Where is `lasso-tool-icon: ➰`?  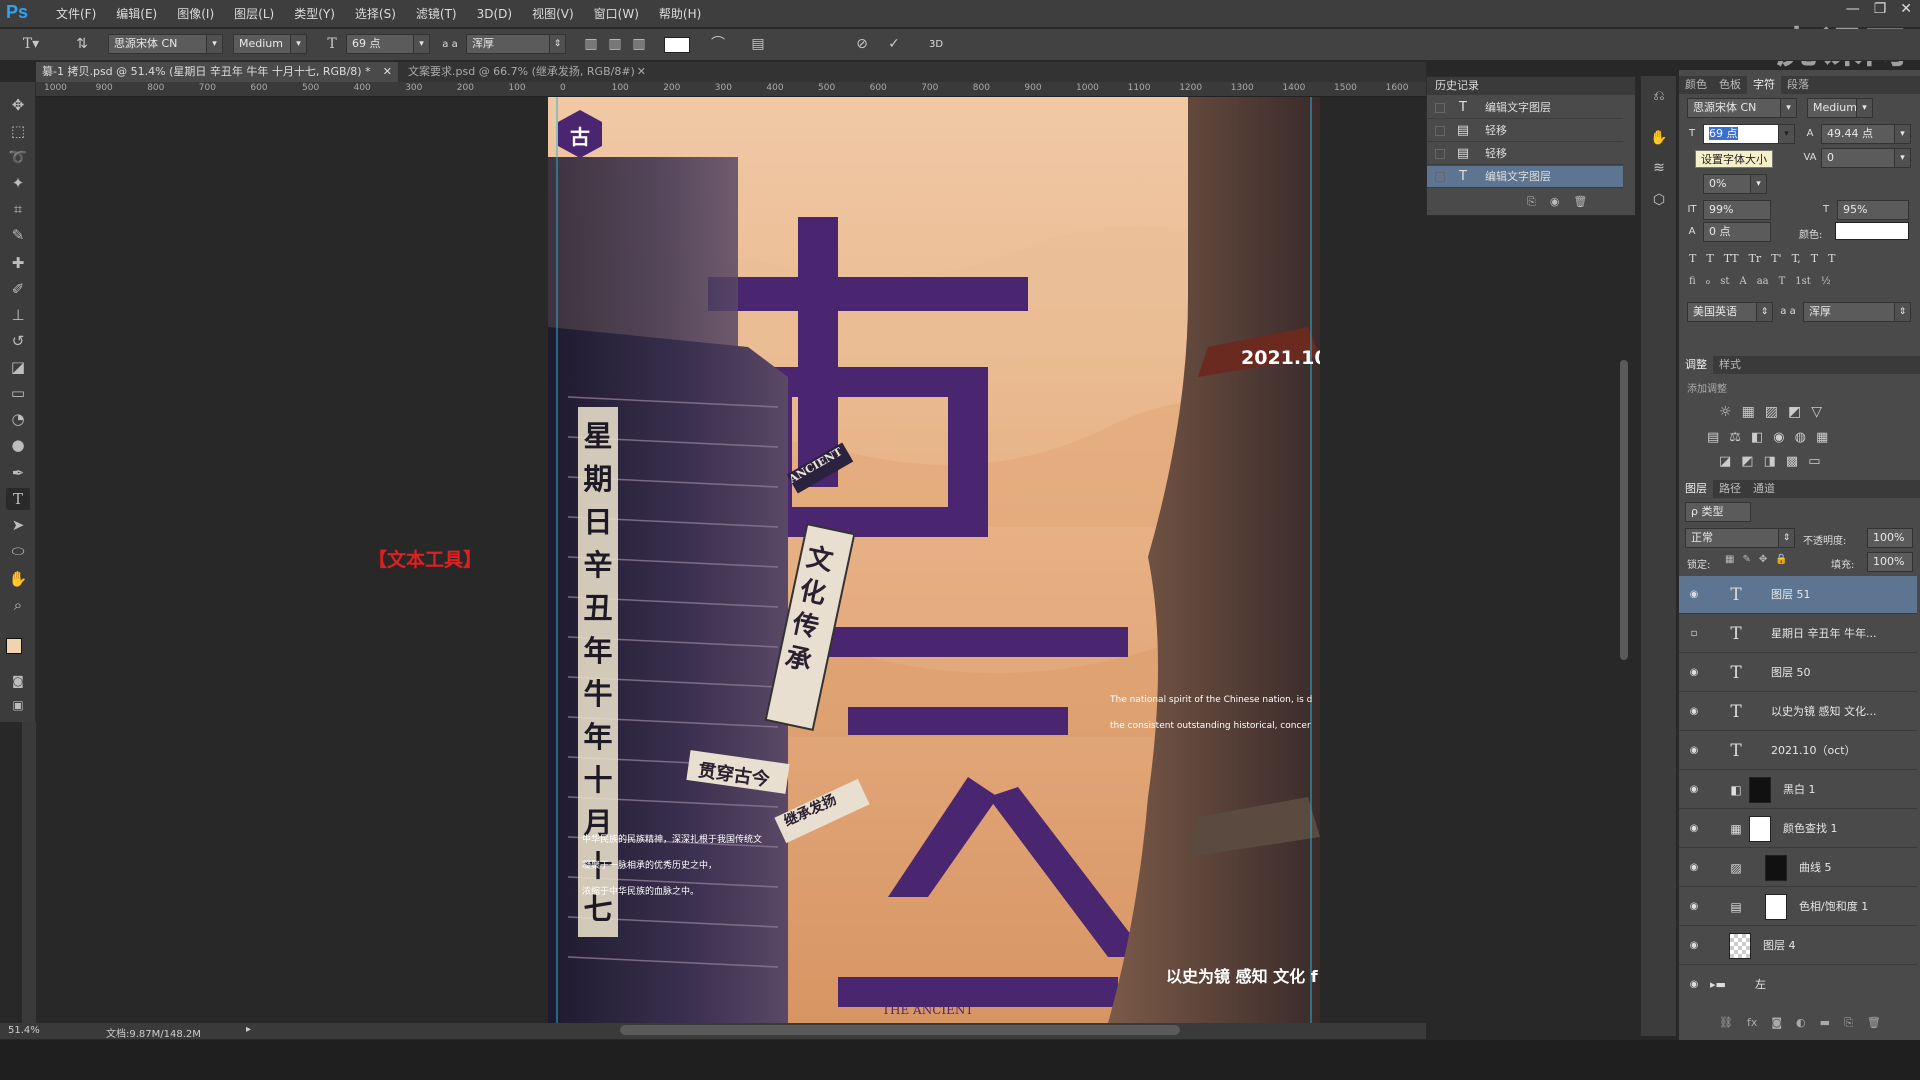 lasso-tool-icon: ➰ is located at coordinates (18, 157).